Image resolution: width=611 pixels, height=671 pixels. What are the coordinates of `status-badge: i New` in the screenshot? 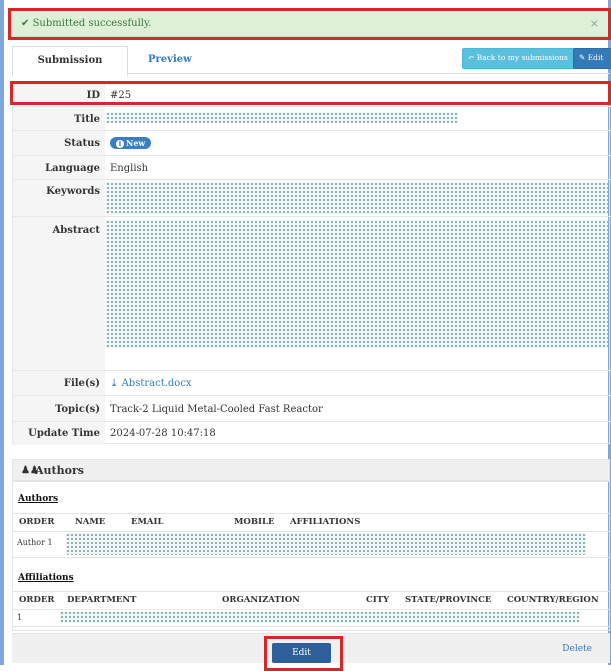 It's located at (131, 143).